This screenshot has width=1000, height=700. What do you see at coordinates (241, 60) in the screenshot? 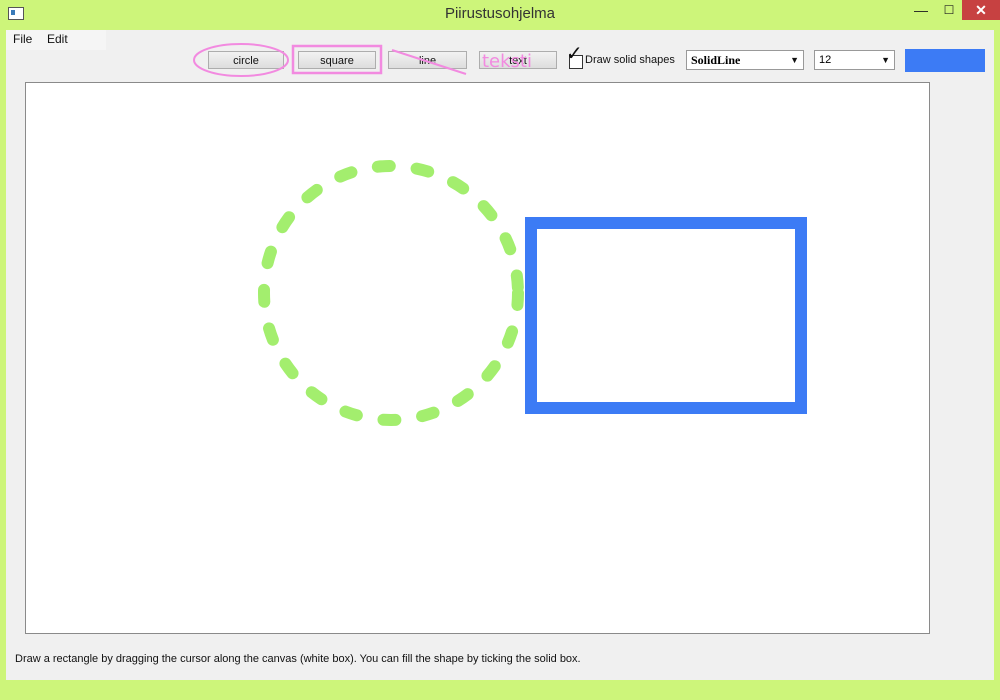
I see `circle-annotation` at bounding box center [241, 60].